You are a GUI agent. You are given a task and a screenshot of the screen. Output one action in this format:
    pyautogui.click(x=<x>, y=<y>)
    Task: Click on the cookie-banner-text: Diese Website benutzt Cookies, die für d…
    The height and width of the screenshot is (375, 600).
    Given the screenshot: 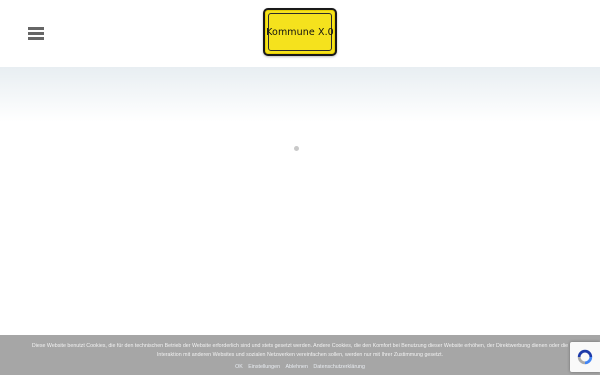 What is the action you would take?
    pyautogui.click(x=300, y=350)
    